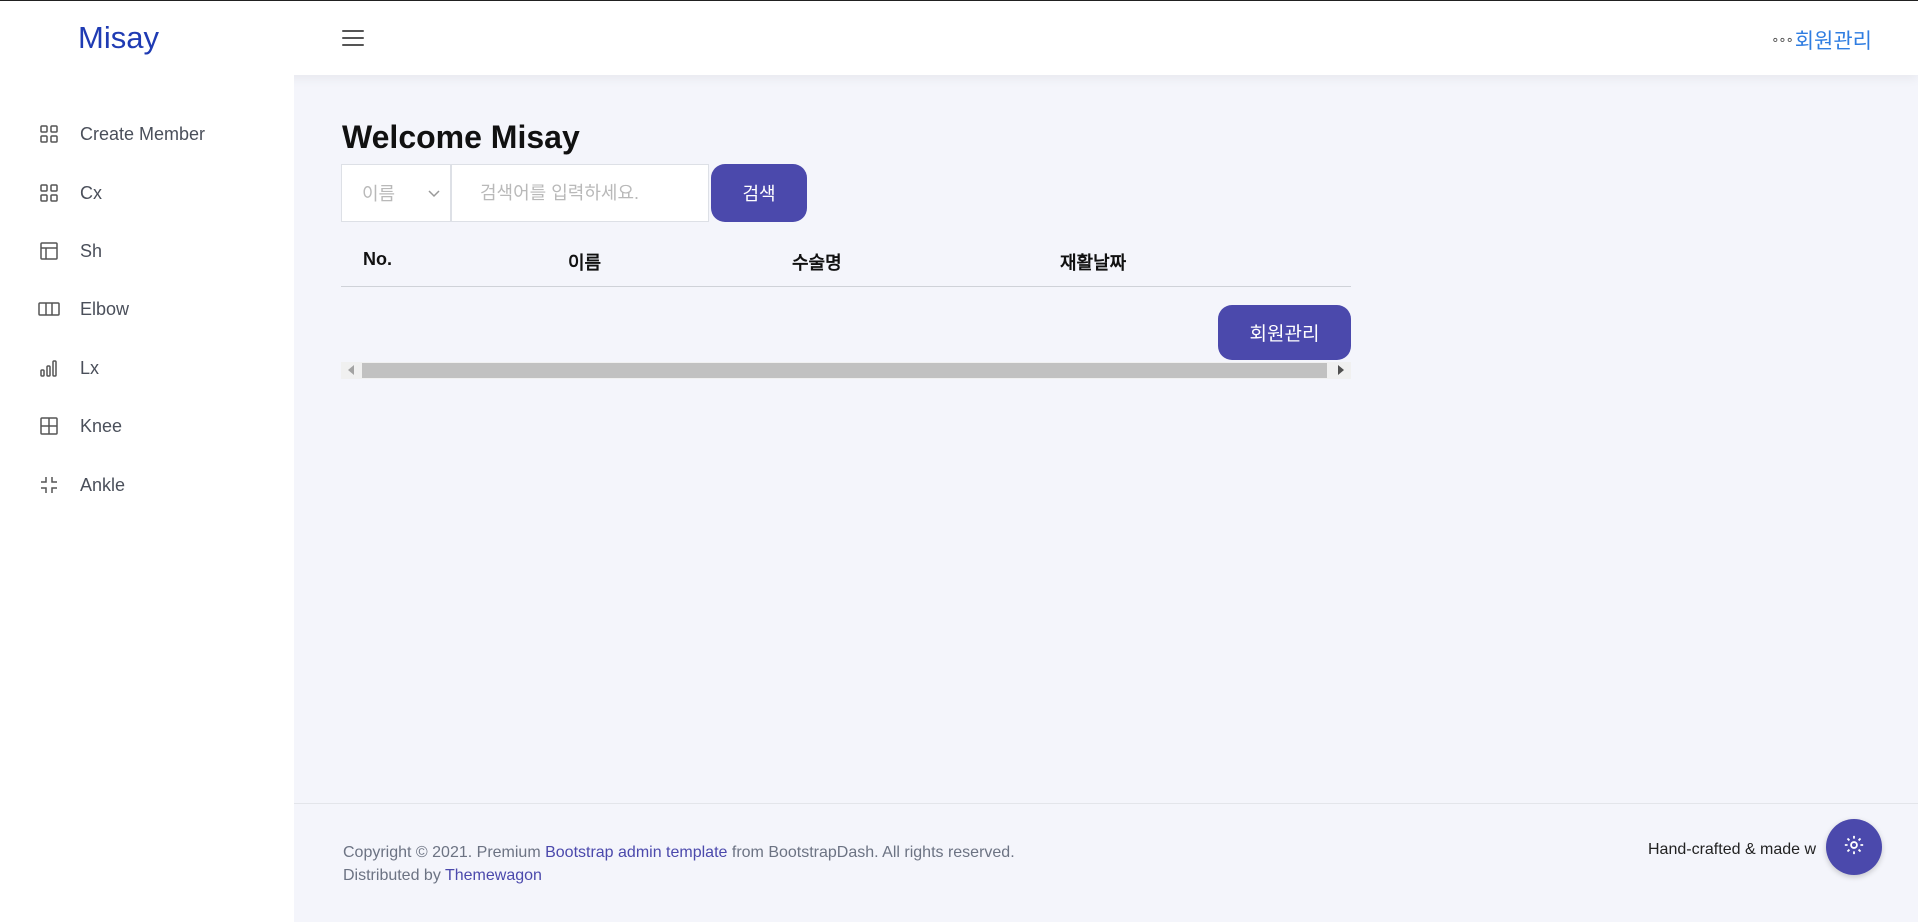 This screenshot has height=922, width=1918. I want to click on sidebar-item-label: Elbow, so click(105, 308).